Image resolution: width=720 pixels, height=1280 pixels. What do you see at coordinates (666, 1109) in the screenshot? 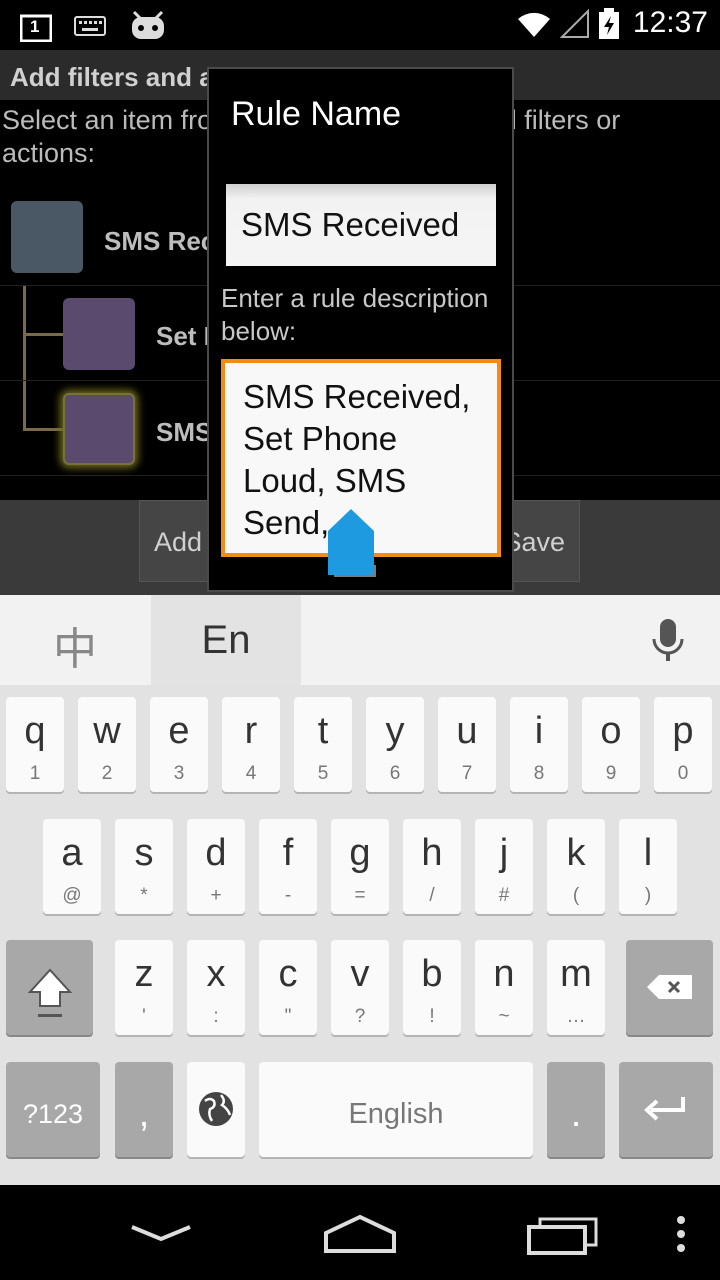
I see `enter-key` at bounding box center [666, 1109].